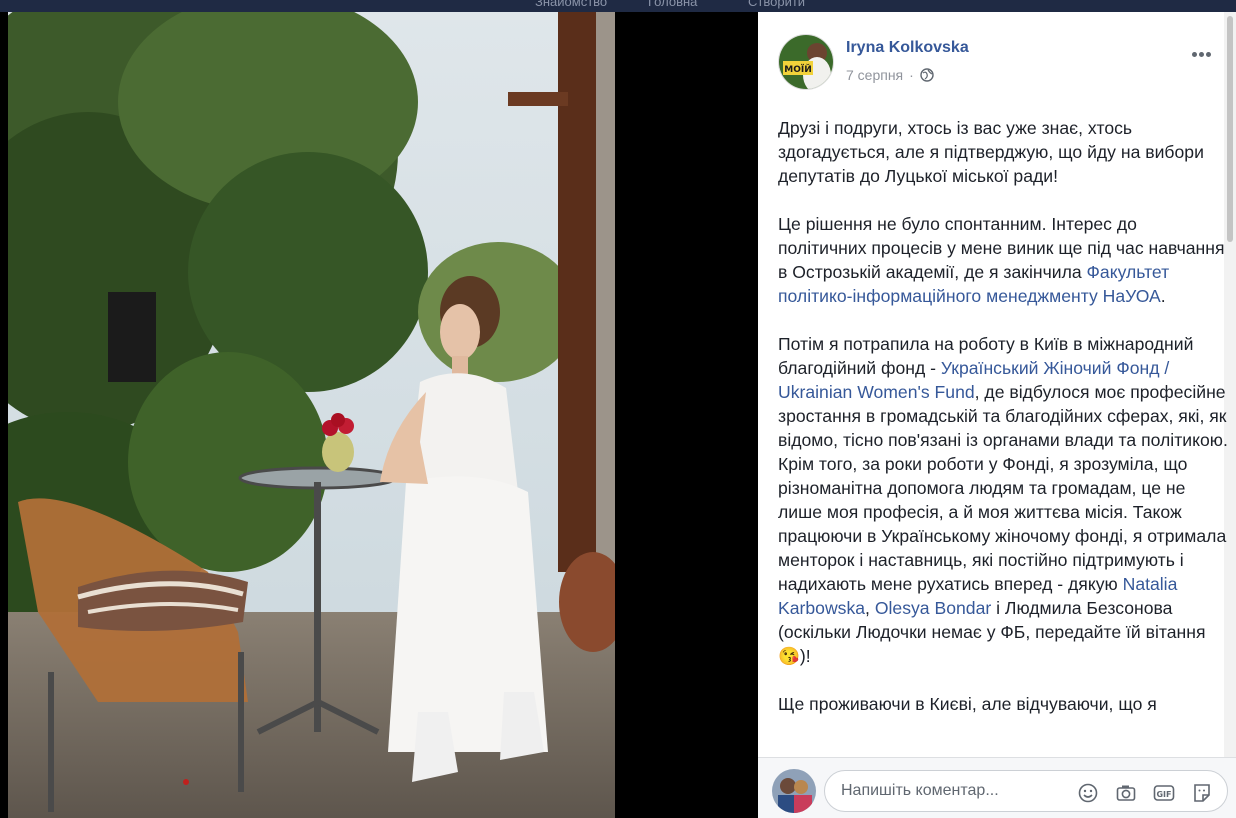  Describe the element at coordinates (1163, 296) in the screenshot. I see `post-text-segment: .` at that location.